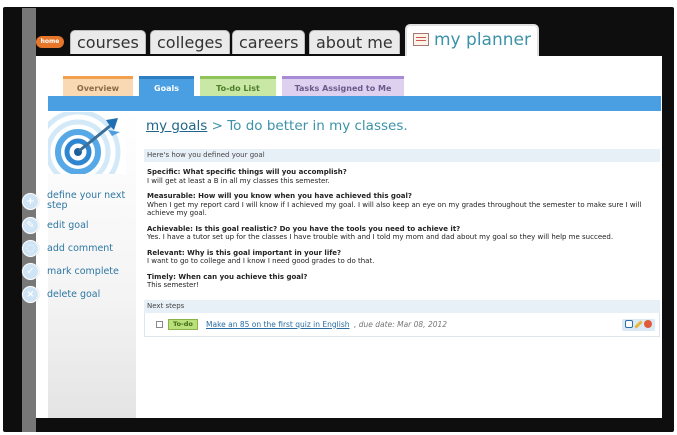 This screenshot has height=435, width=677. I want to click on tab-about-me: about me, so click(354, 42).